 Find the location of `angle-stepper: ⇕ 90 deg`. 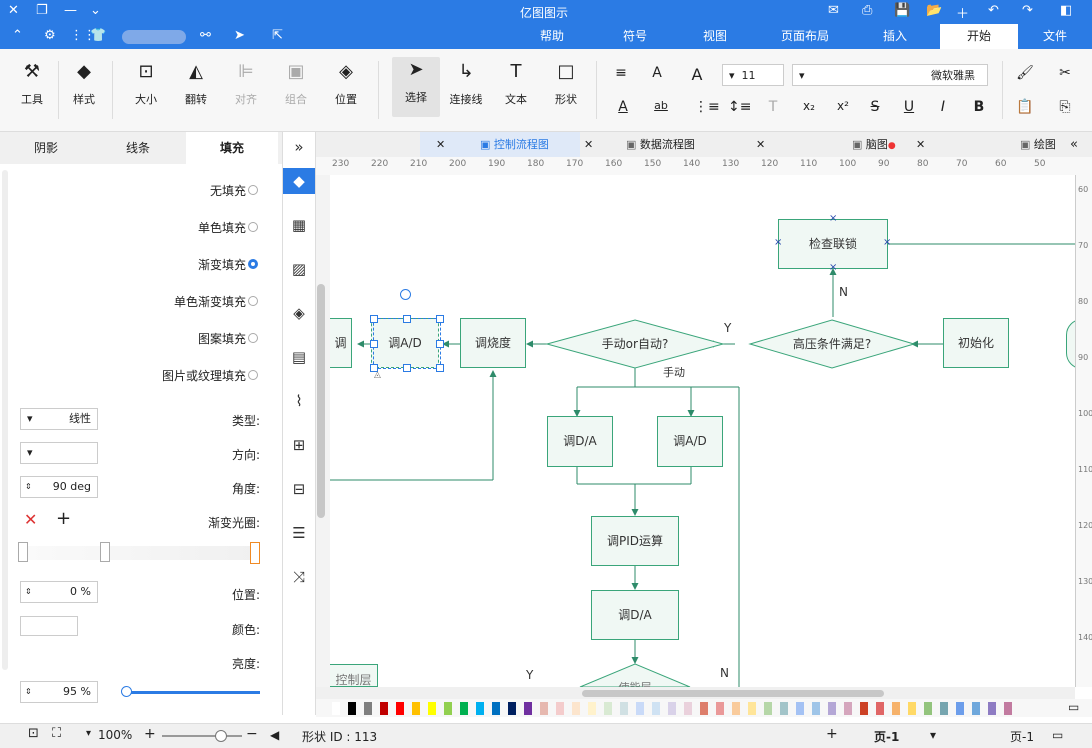

angle-stepper: ⇕ 90 deg is located at coordinates (59, 487).